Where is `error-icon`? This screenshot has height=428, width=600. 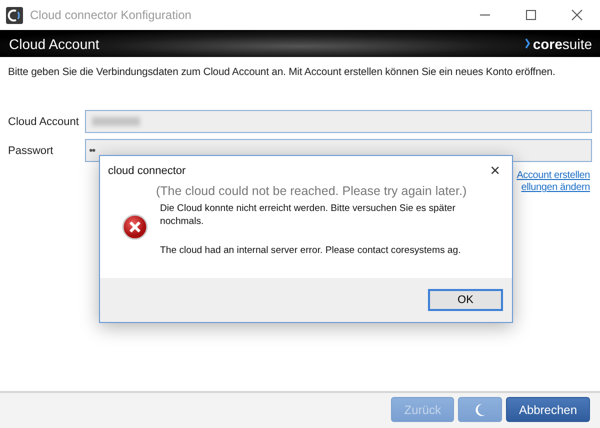 error-icon is located at coordinates (135, 227).